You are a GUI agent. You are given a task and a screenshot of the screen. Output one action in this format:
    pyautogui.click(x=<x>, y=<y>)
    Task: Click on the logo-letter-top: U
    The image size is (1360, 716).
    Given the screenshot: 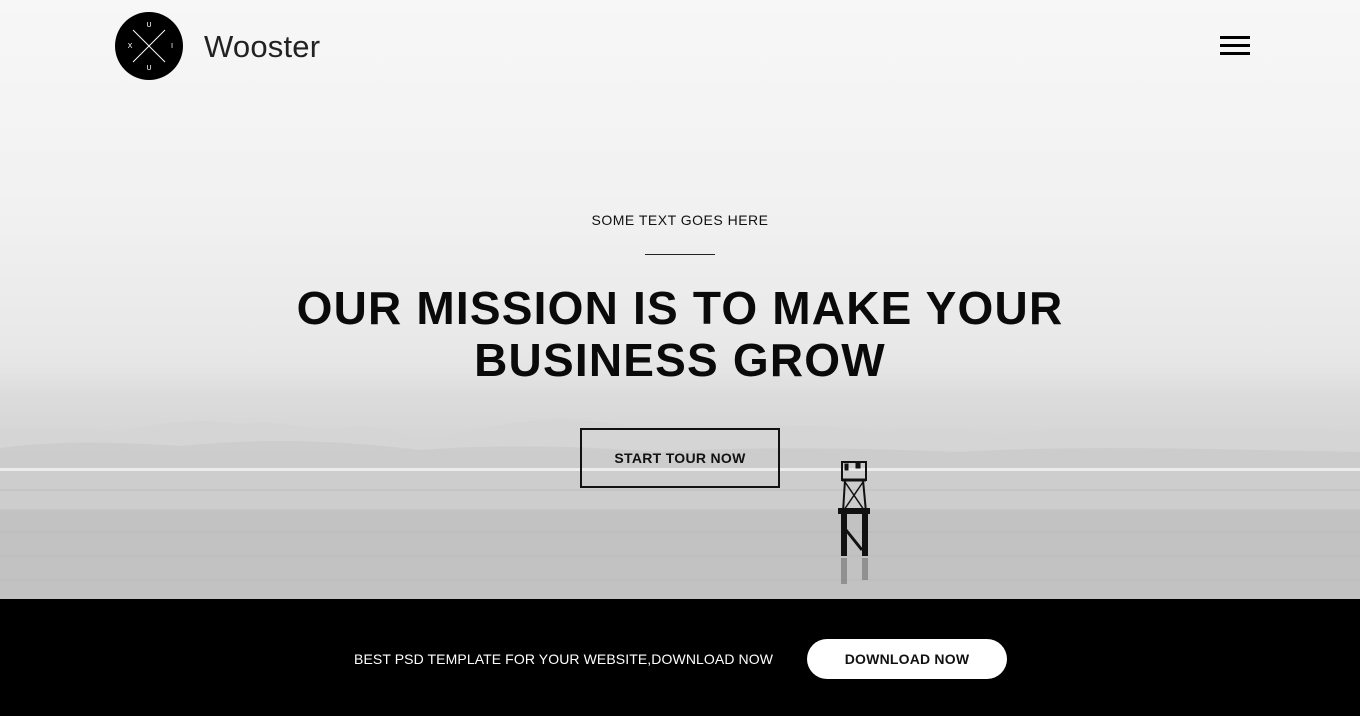 What is the action you would take?
    pyautogui.click(x=148, y=25)
    